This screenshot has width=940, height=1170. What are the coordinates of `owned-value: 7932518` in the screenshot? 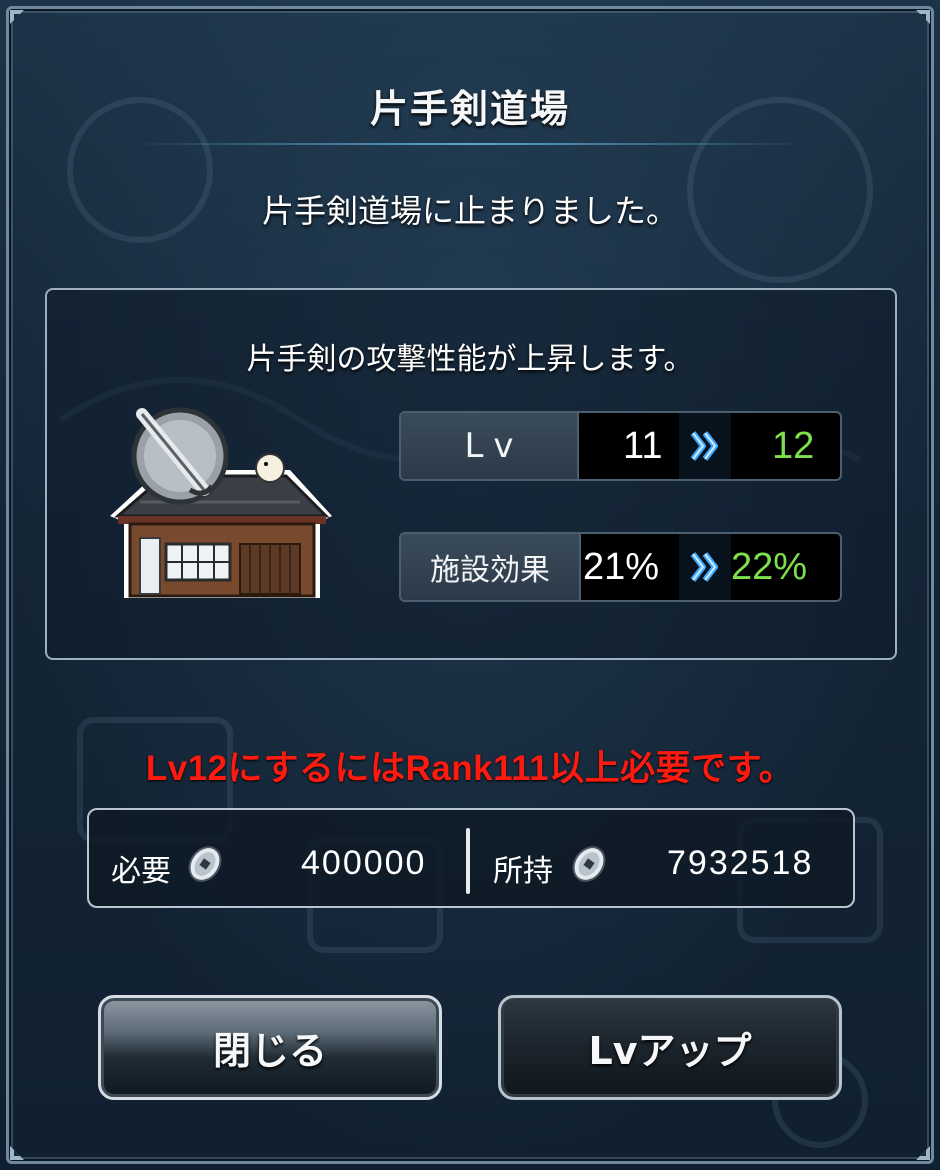 It's located at (740, 863).